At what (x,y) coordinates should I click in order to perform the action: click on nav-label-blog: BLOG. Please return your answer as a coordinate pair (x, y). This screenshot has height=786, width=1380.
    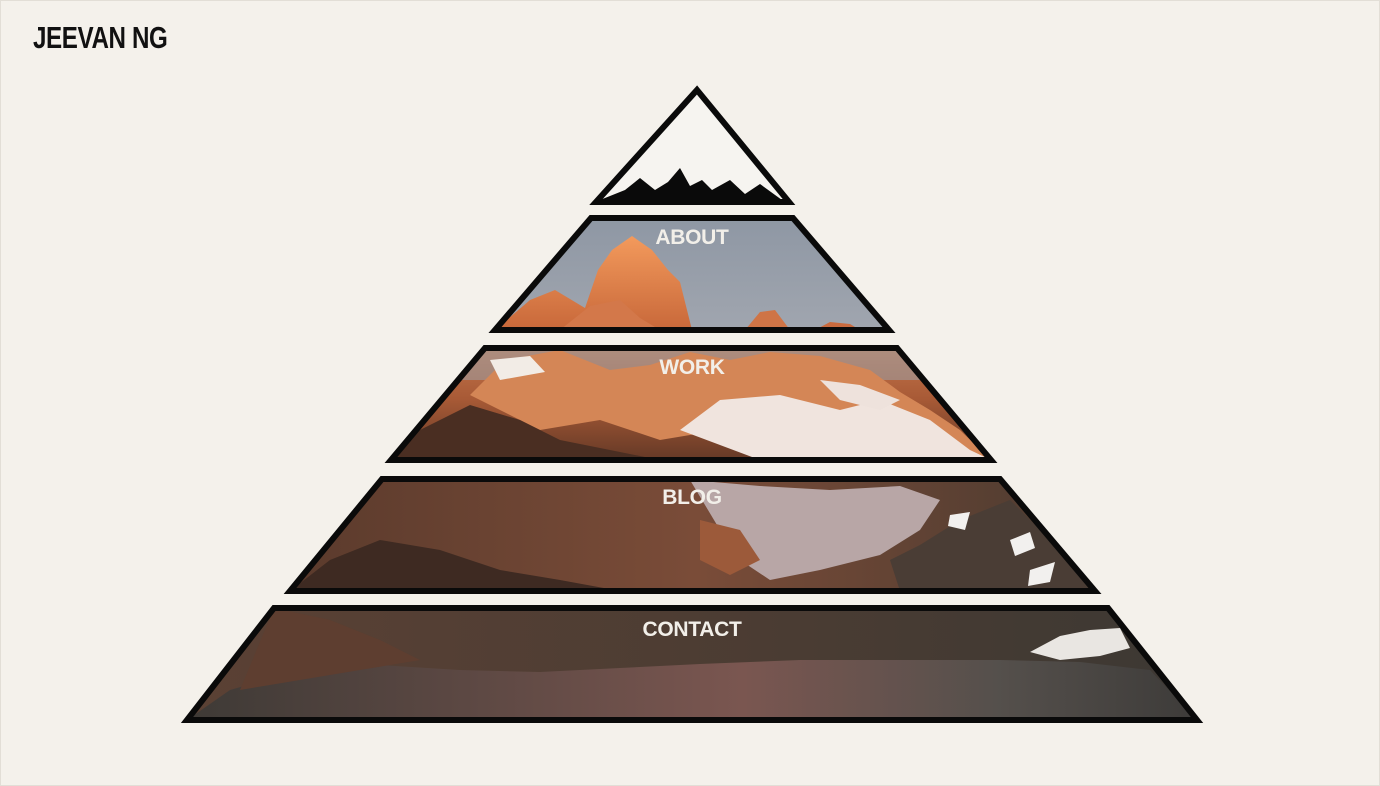
    Looking at the image, I should click on (691, 497).